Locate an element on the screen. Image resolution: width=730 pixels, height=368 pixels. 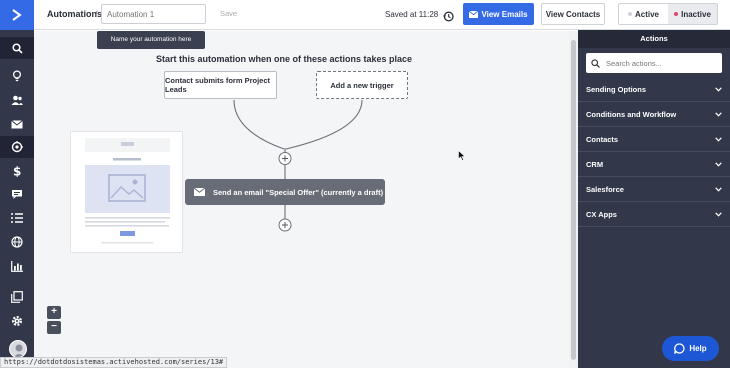
avatar is located at coordinates (18, 349).